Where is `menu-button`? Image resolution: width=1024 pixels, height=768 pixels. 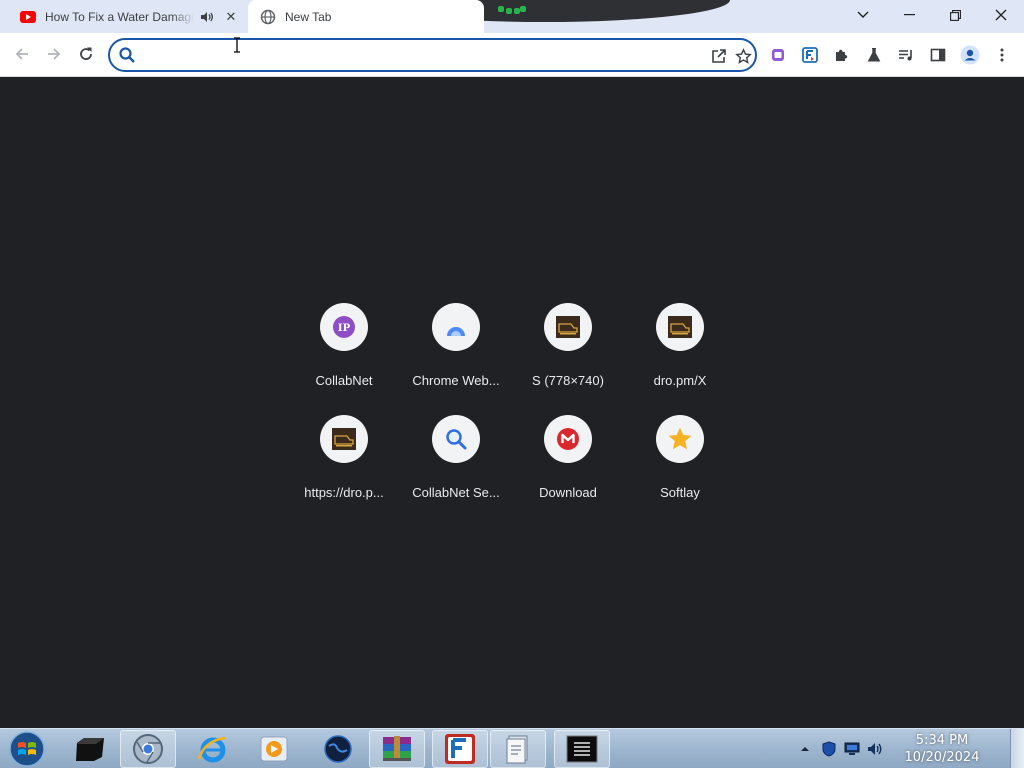
menu-button is located at coordinates (1002, 55).